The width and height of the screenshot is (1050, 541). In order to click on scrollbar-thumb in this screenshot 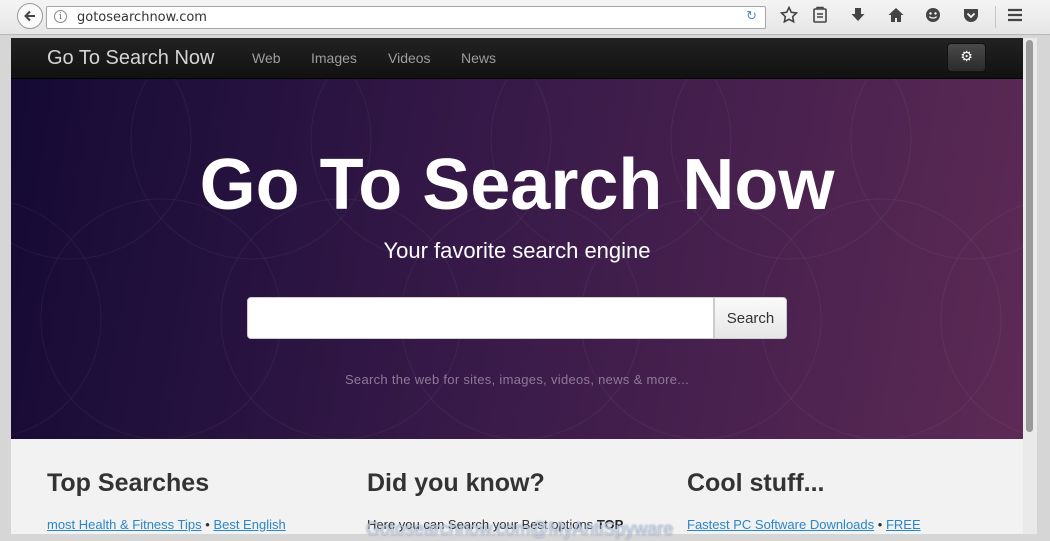, I will do `click(1029, 236)`.